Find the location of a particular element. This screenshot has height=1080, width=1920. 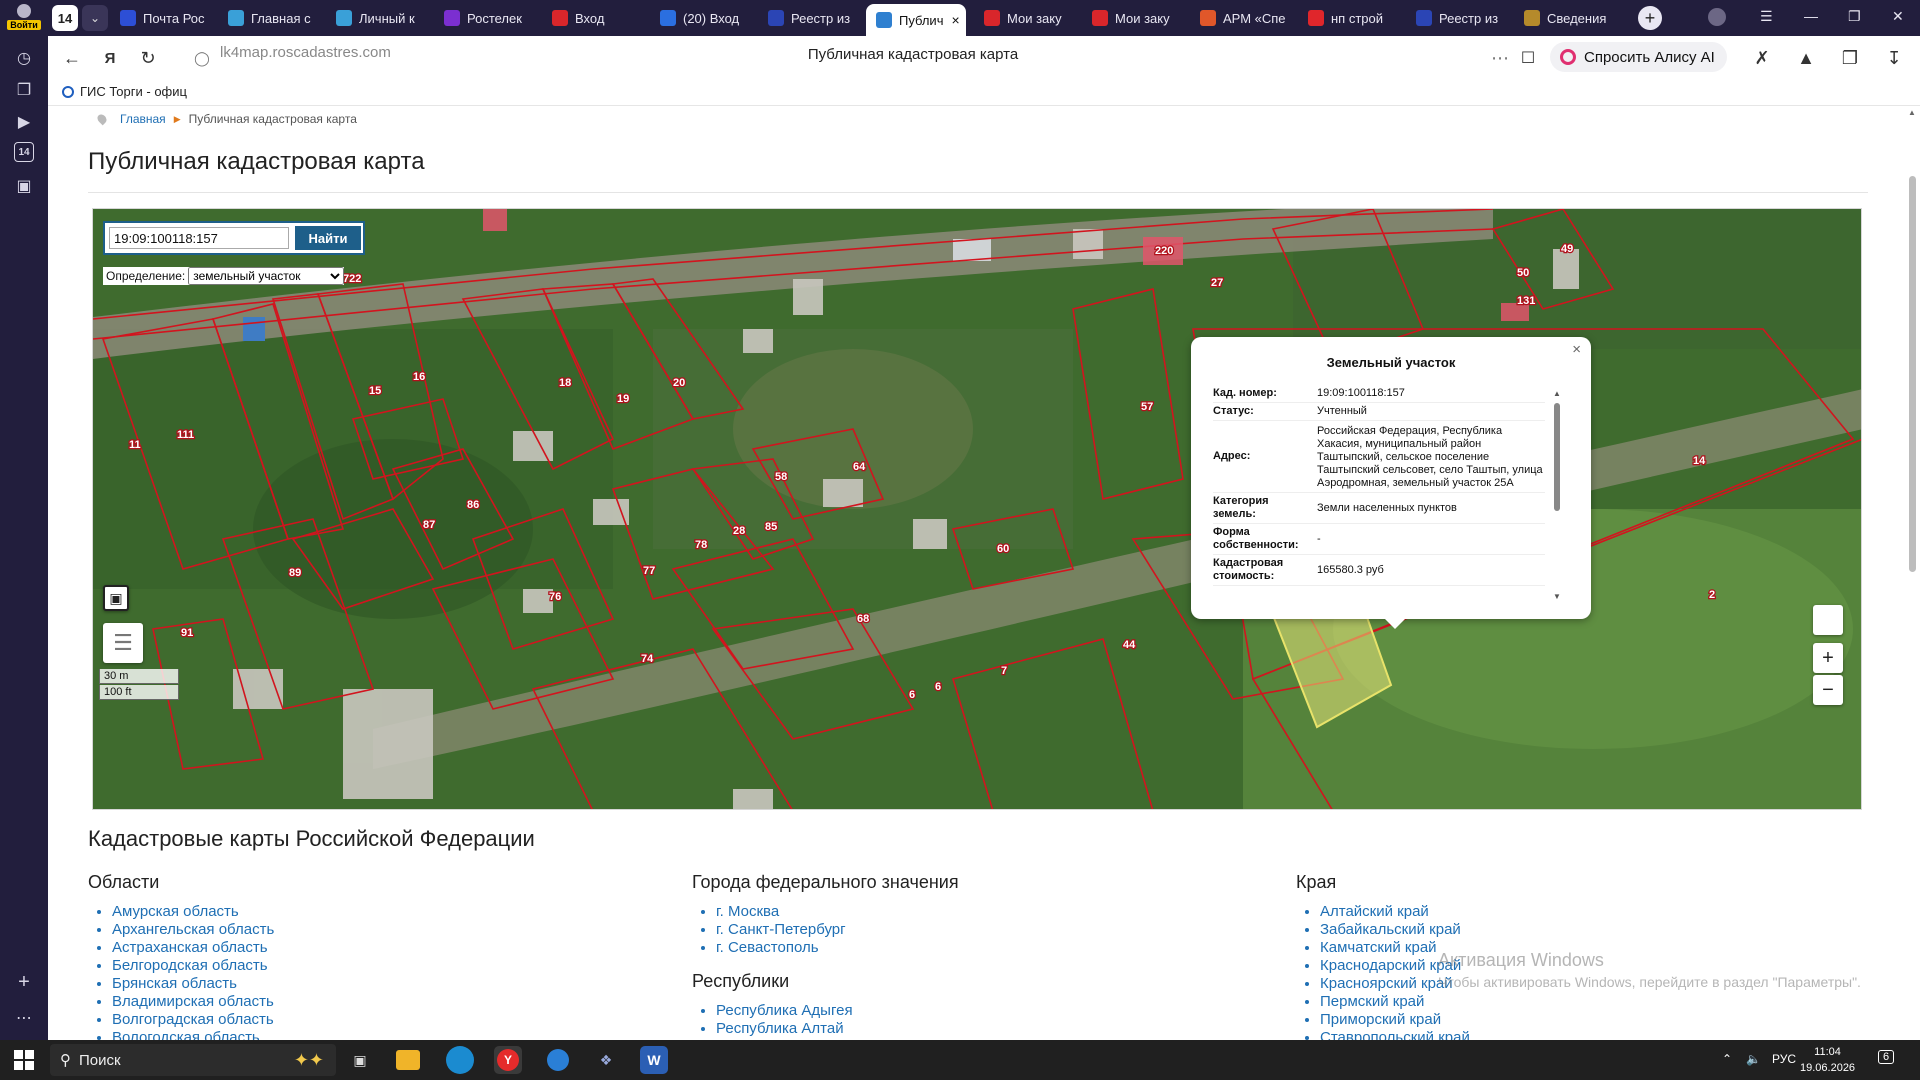

clock: 11:04 19.06.2026 is located at coordinates (1827, 1060).